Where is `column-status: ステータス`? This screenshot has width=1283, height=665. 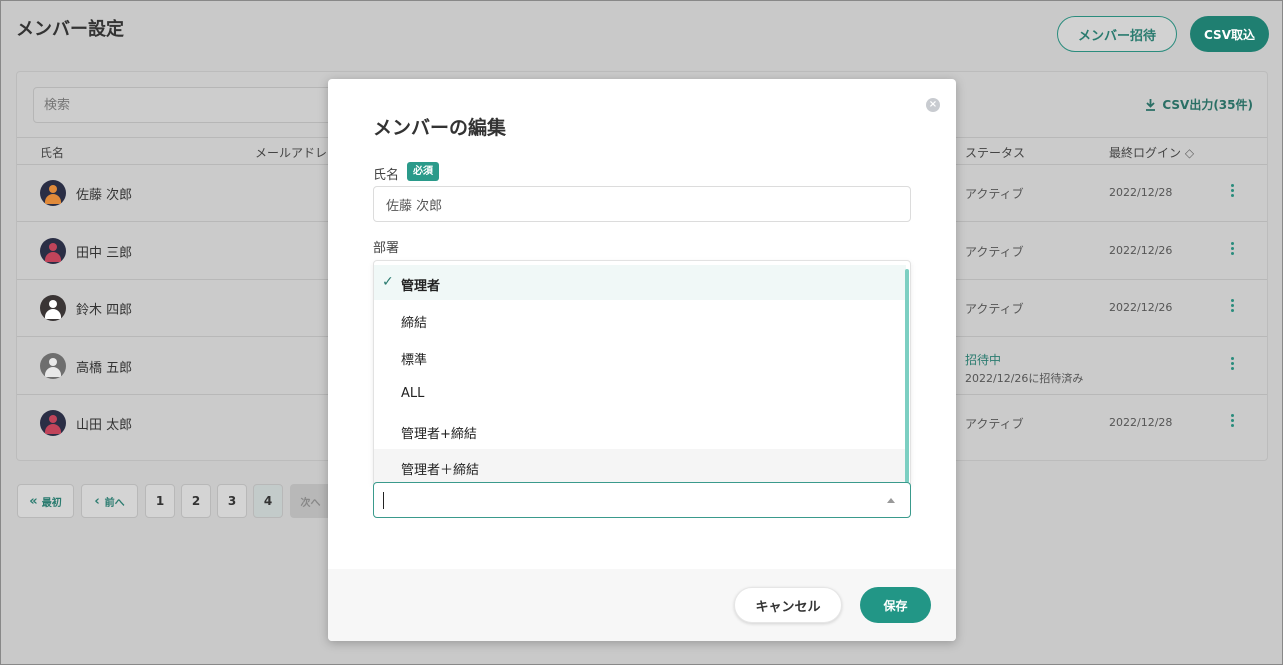 column-status: ステータス is located at coordinates (995, 153).